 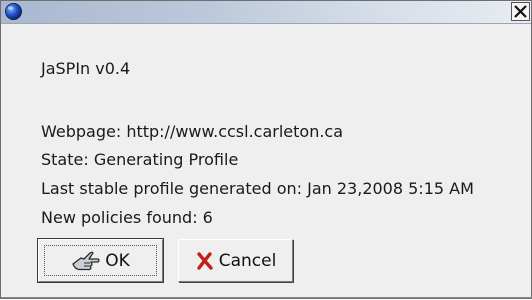 What do you see at coordinates (205, 260) in the screenshot?
I see `red-x-icon` at bounding box center [205, 260].